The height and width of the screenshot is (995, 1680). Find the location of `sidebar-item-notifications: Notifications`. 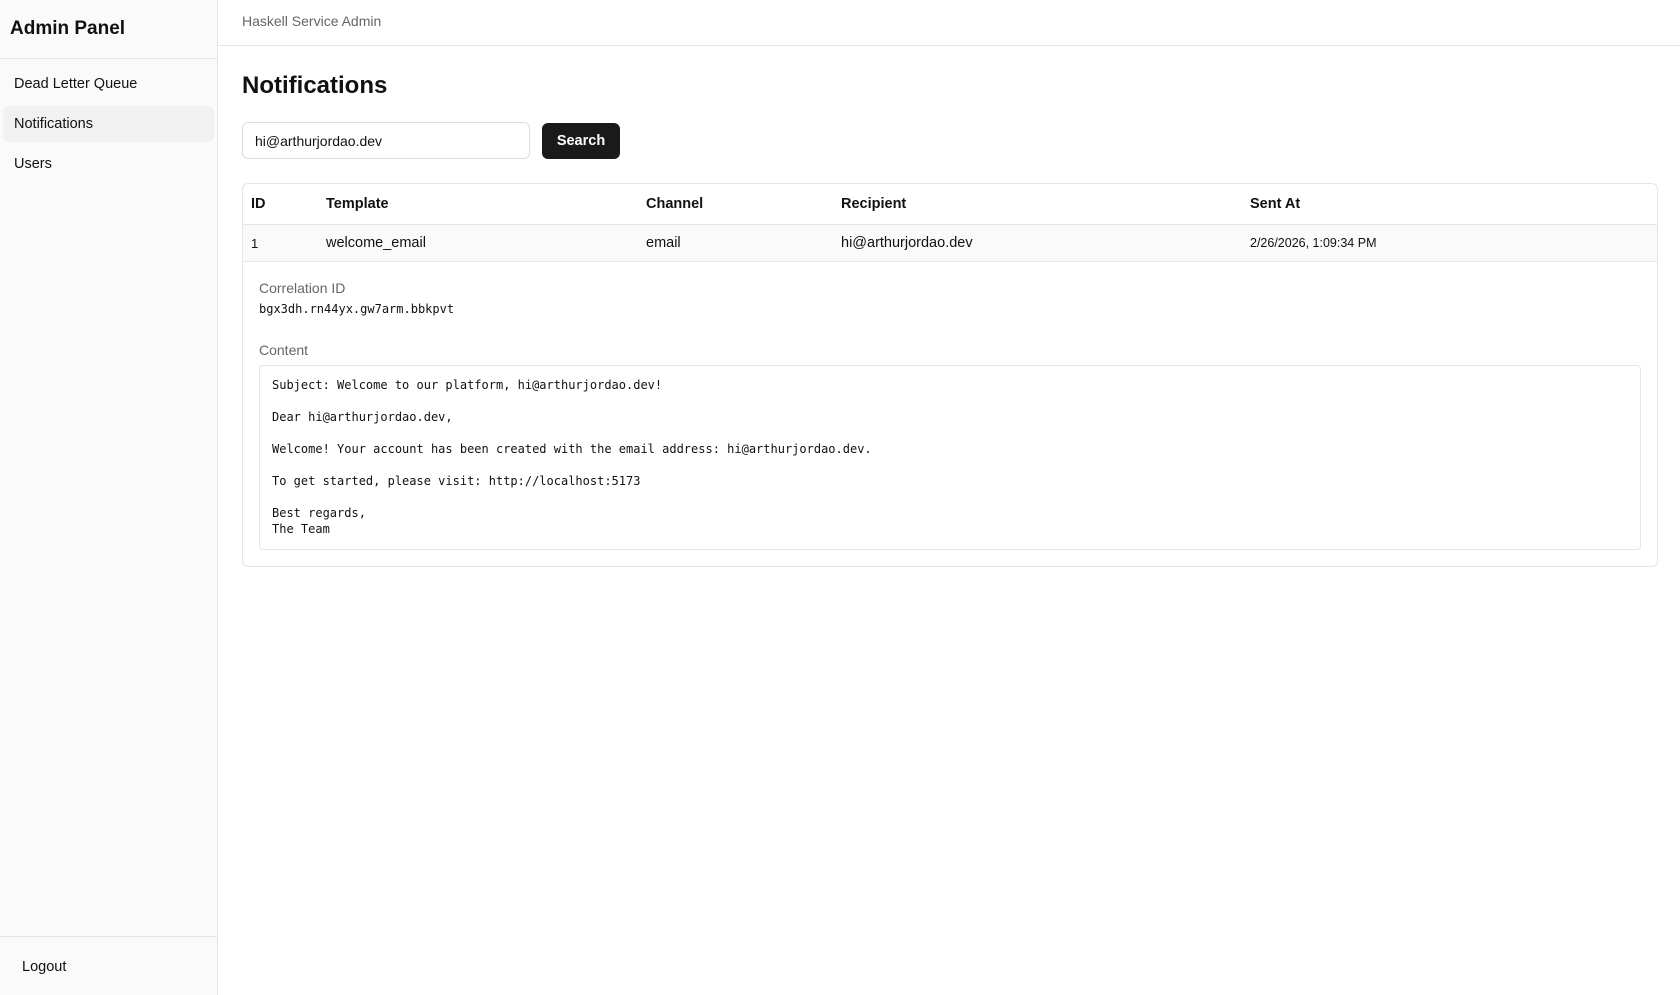

sidebar-item-notifications: Notifications is located at coordinates (108, 124).